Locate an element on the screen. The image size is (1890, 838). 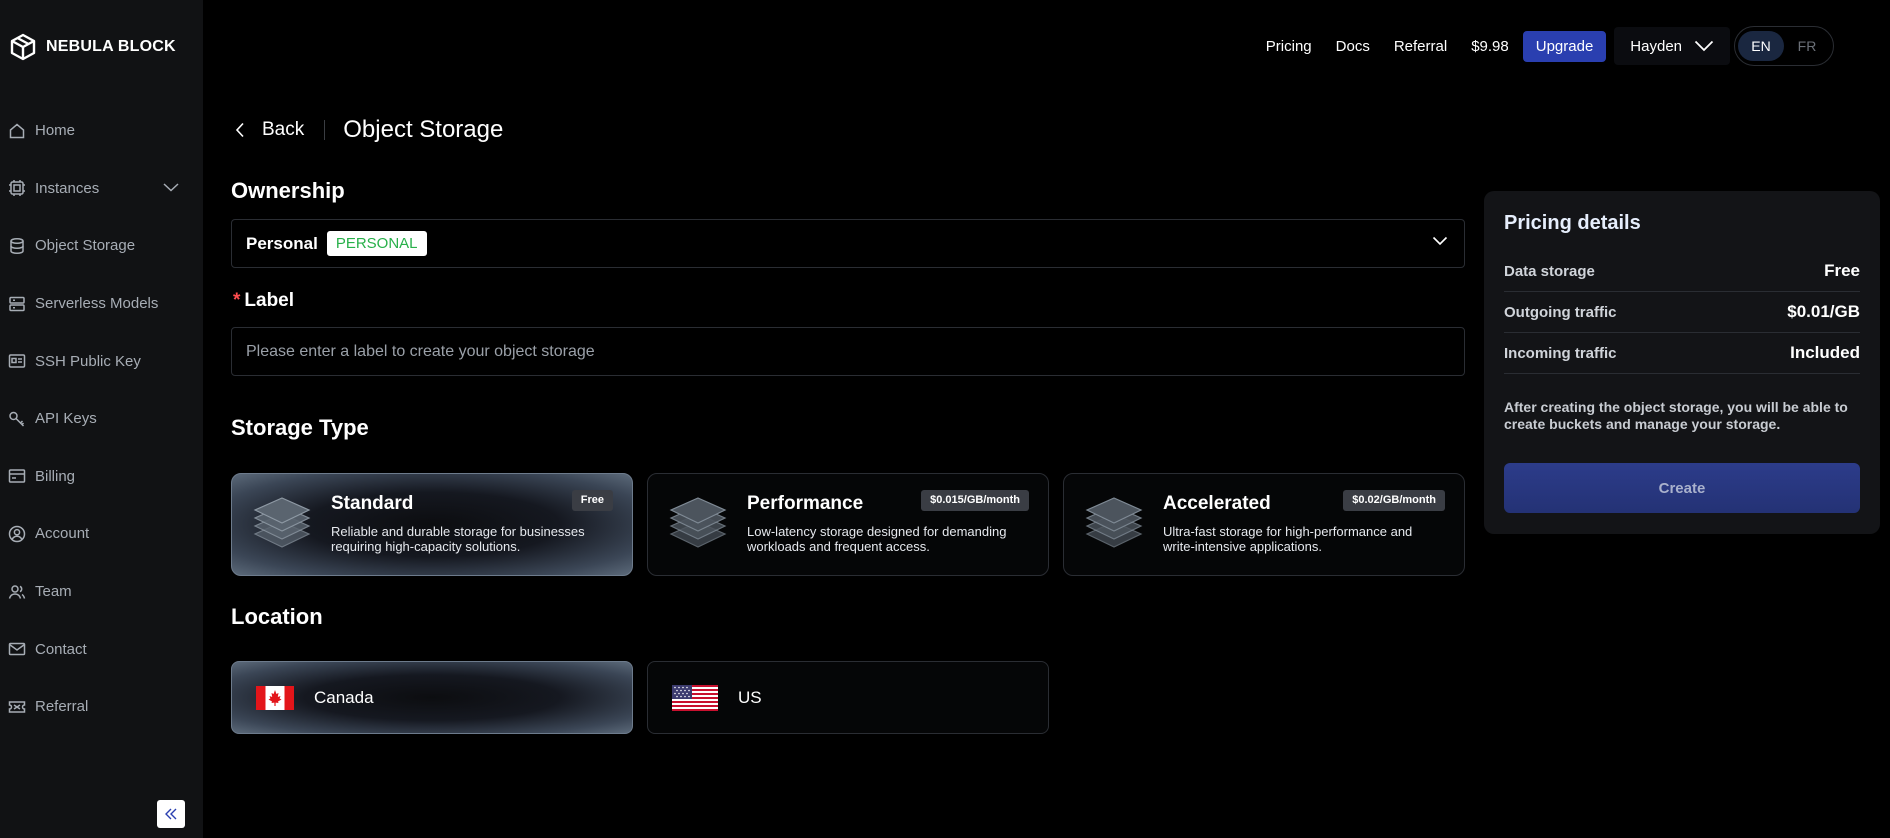
sidebar-item-contact: Contact is located at coordinates (101, 649).